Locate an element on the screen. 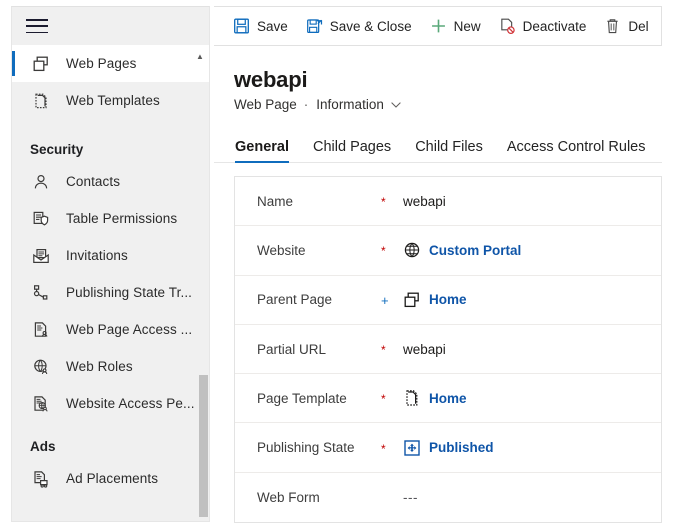 The image size is (677, 531). form-row: Parent Page + Home is located at coordinates (448, 300).